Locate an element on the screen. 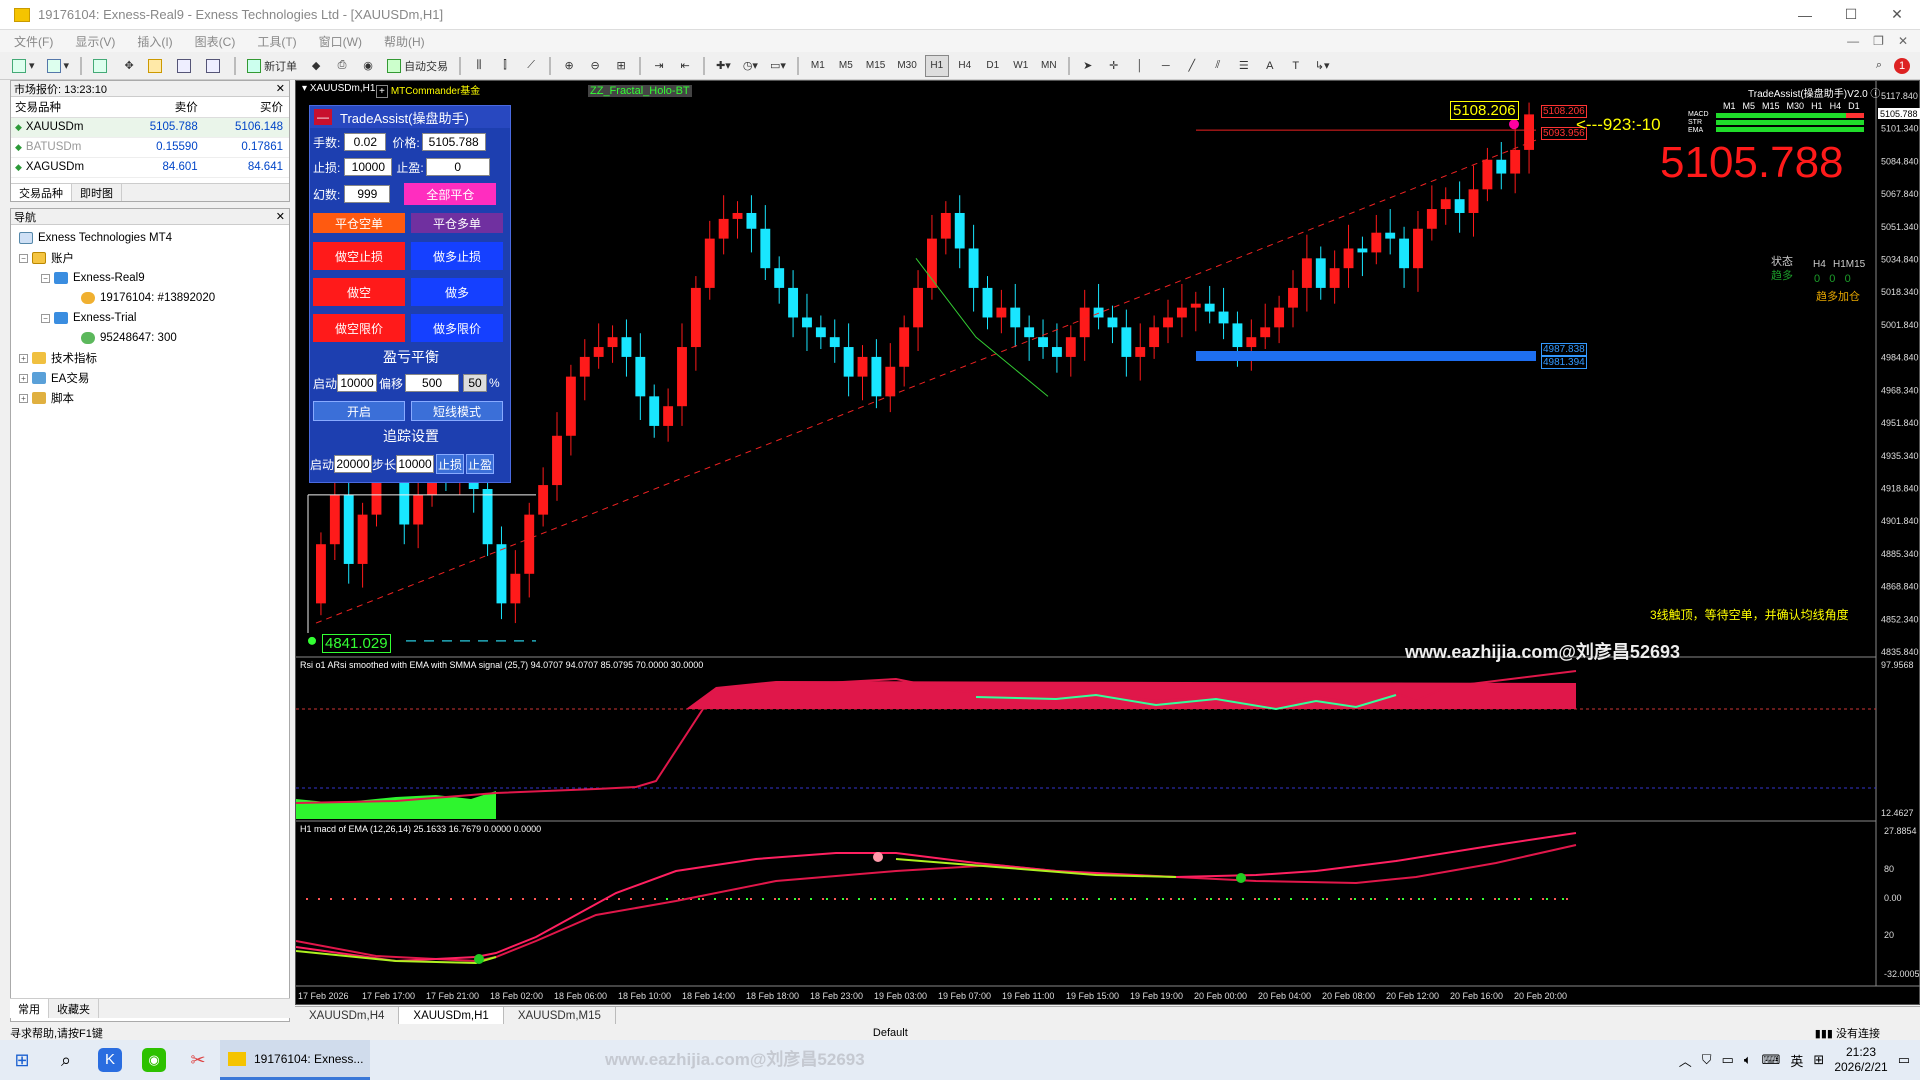  short-mode-button: 短线模式 is located at coordinates (457, 411).